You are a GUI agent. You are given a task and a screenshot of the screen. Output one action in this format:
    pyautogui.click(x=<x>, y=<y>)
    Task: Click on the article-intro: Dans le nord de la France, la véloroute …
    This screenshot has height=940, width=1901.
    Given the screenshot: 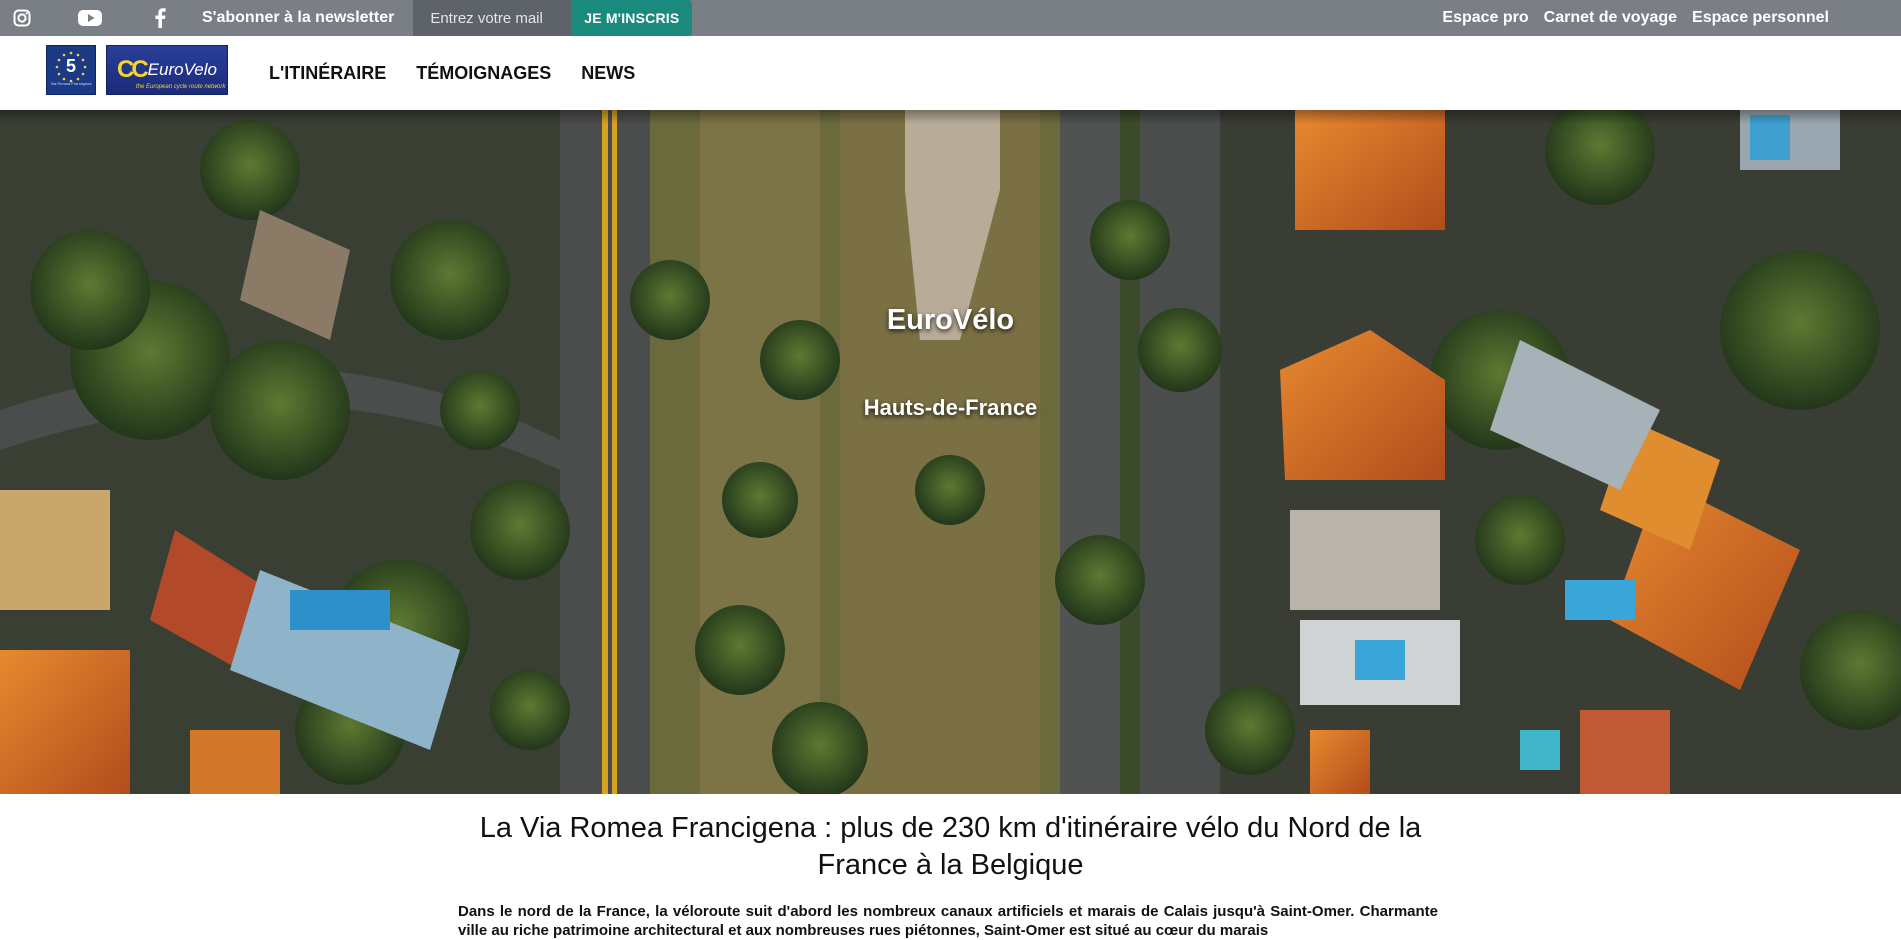 What is the action you would take?
    pyautogui.click(x=948, y=921)
    